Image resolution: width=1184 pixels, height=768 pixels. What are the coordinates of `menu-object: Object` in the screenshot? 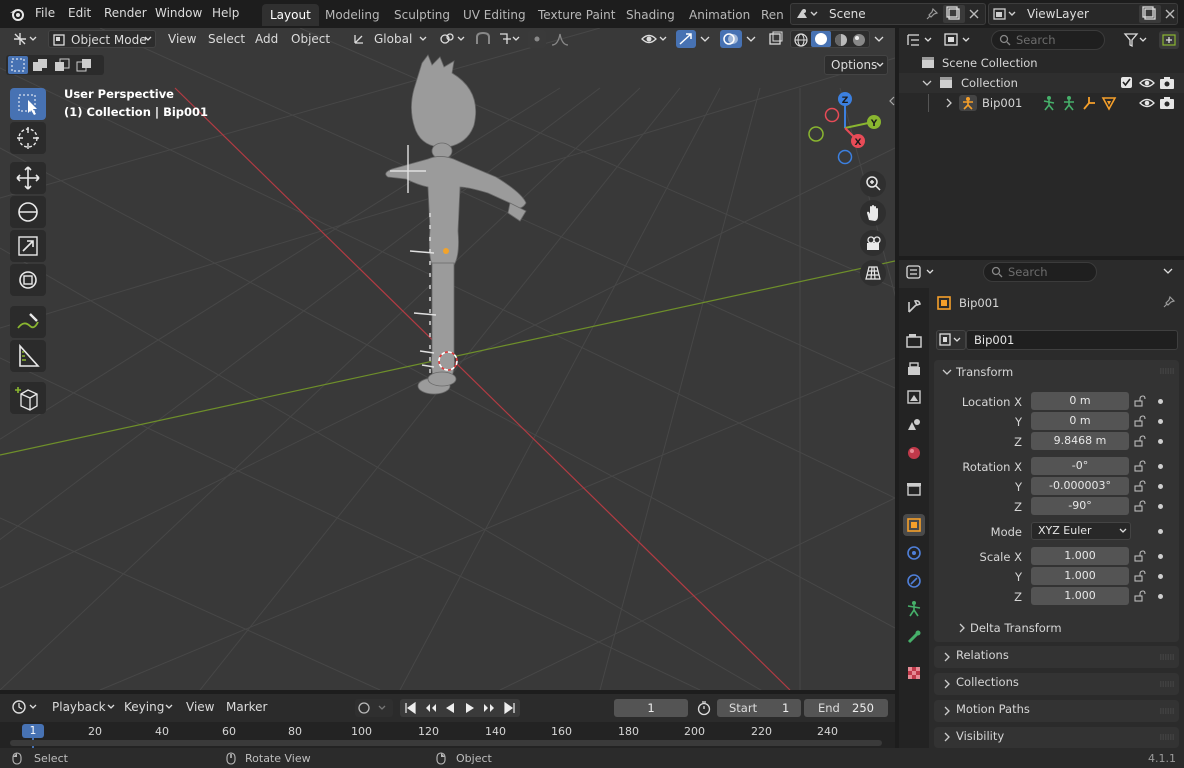 It's located at (310, 39).